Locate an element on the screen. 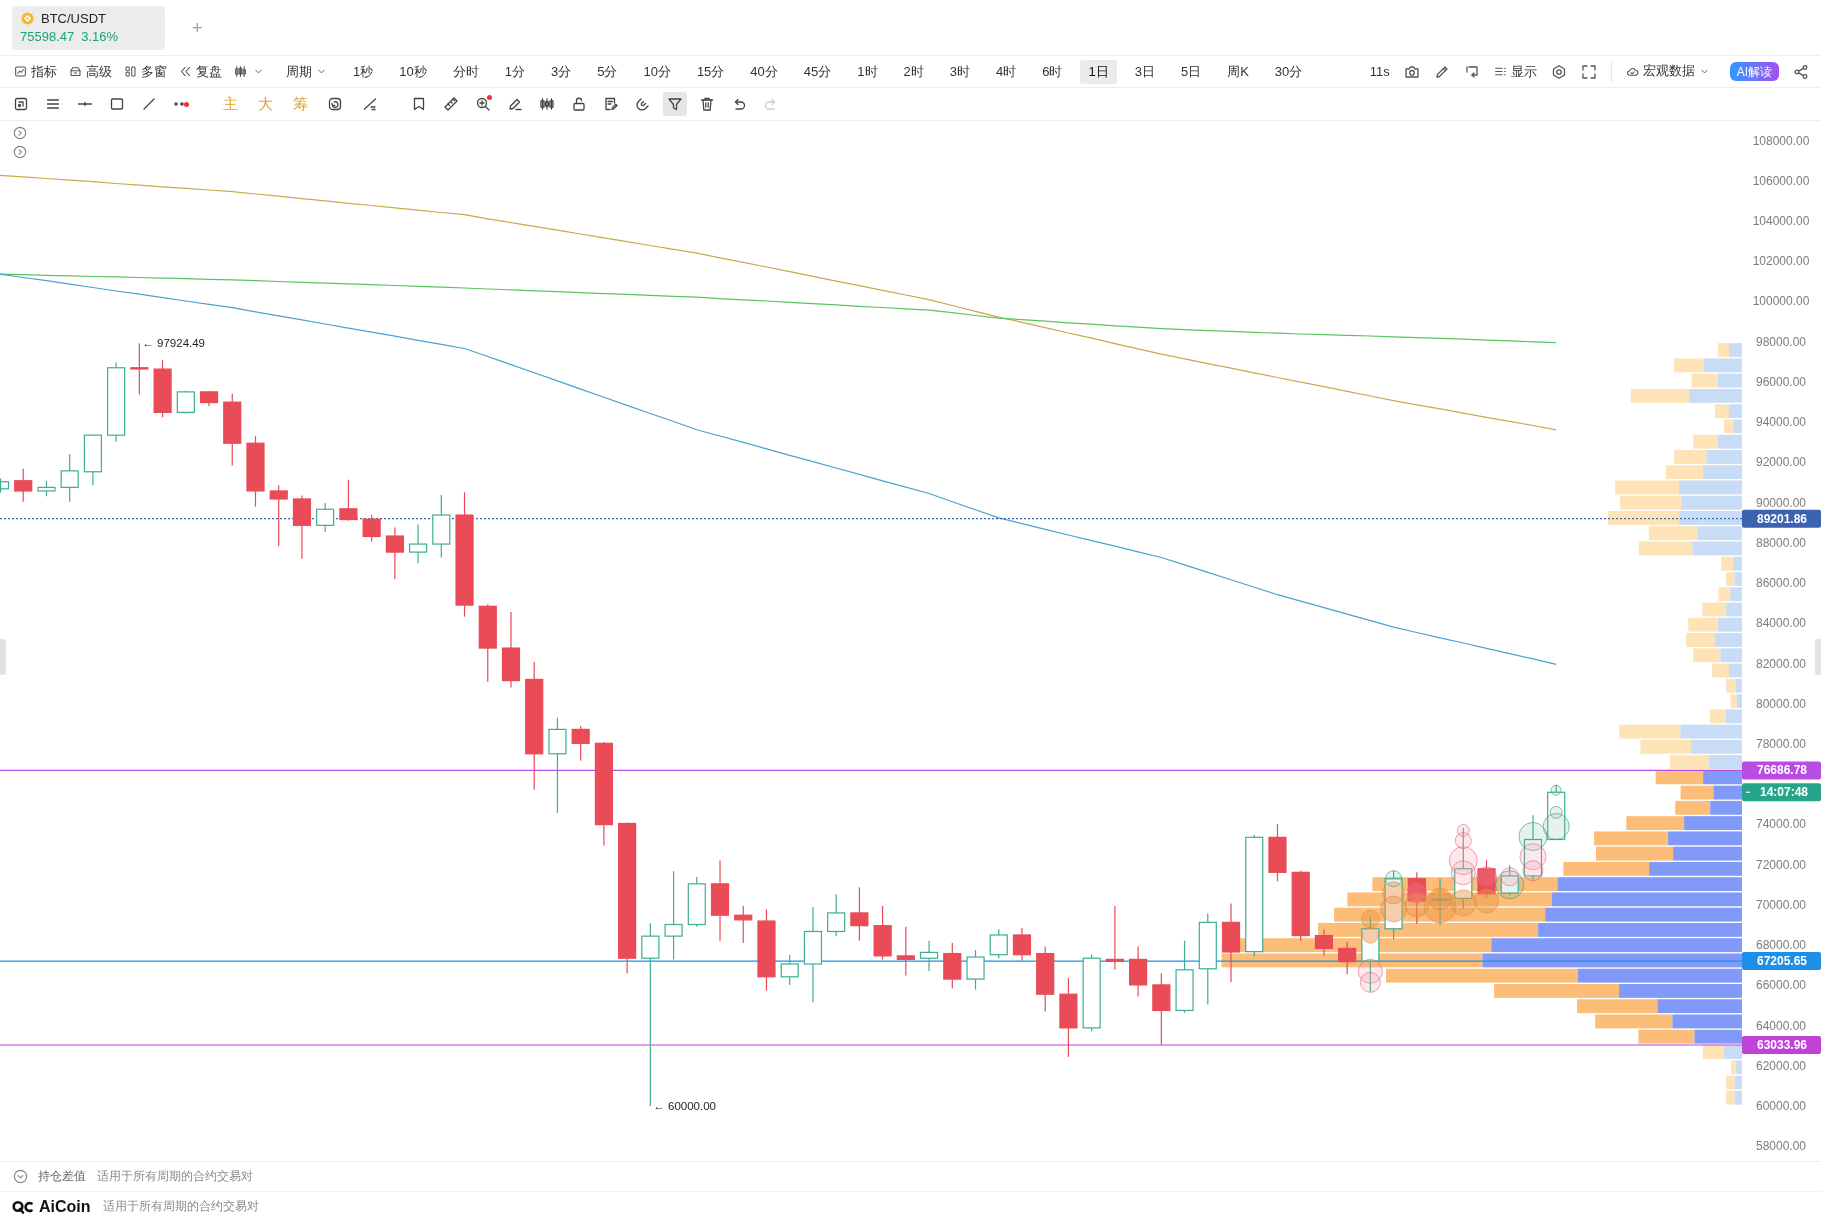 The width and height of the screenshot is (1821, 1220). ref-line-label: 67205.65 is located at coordinates (1782, 961).